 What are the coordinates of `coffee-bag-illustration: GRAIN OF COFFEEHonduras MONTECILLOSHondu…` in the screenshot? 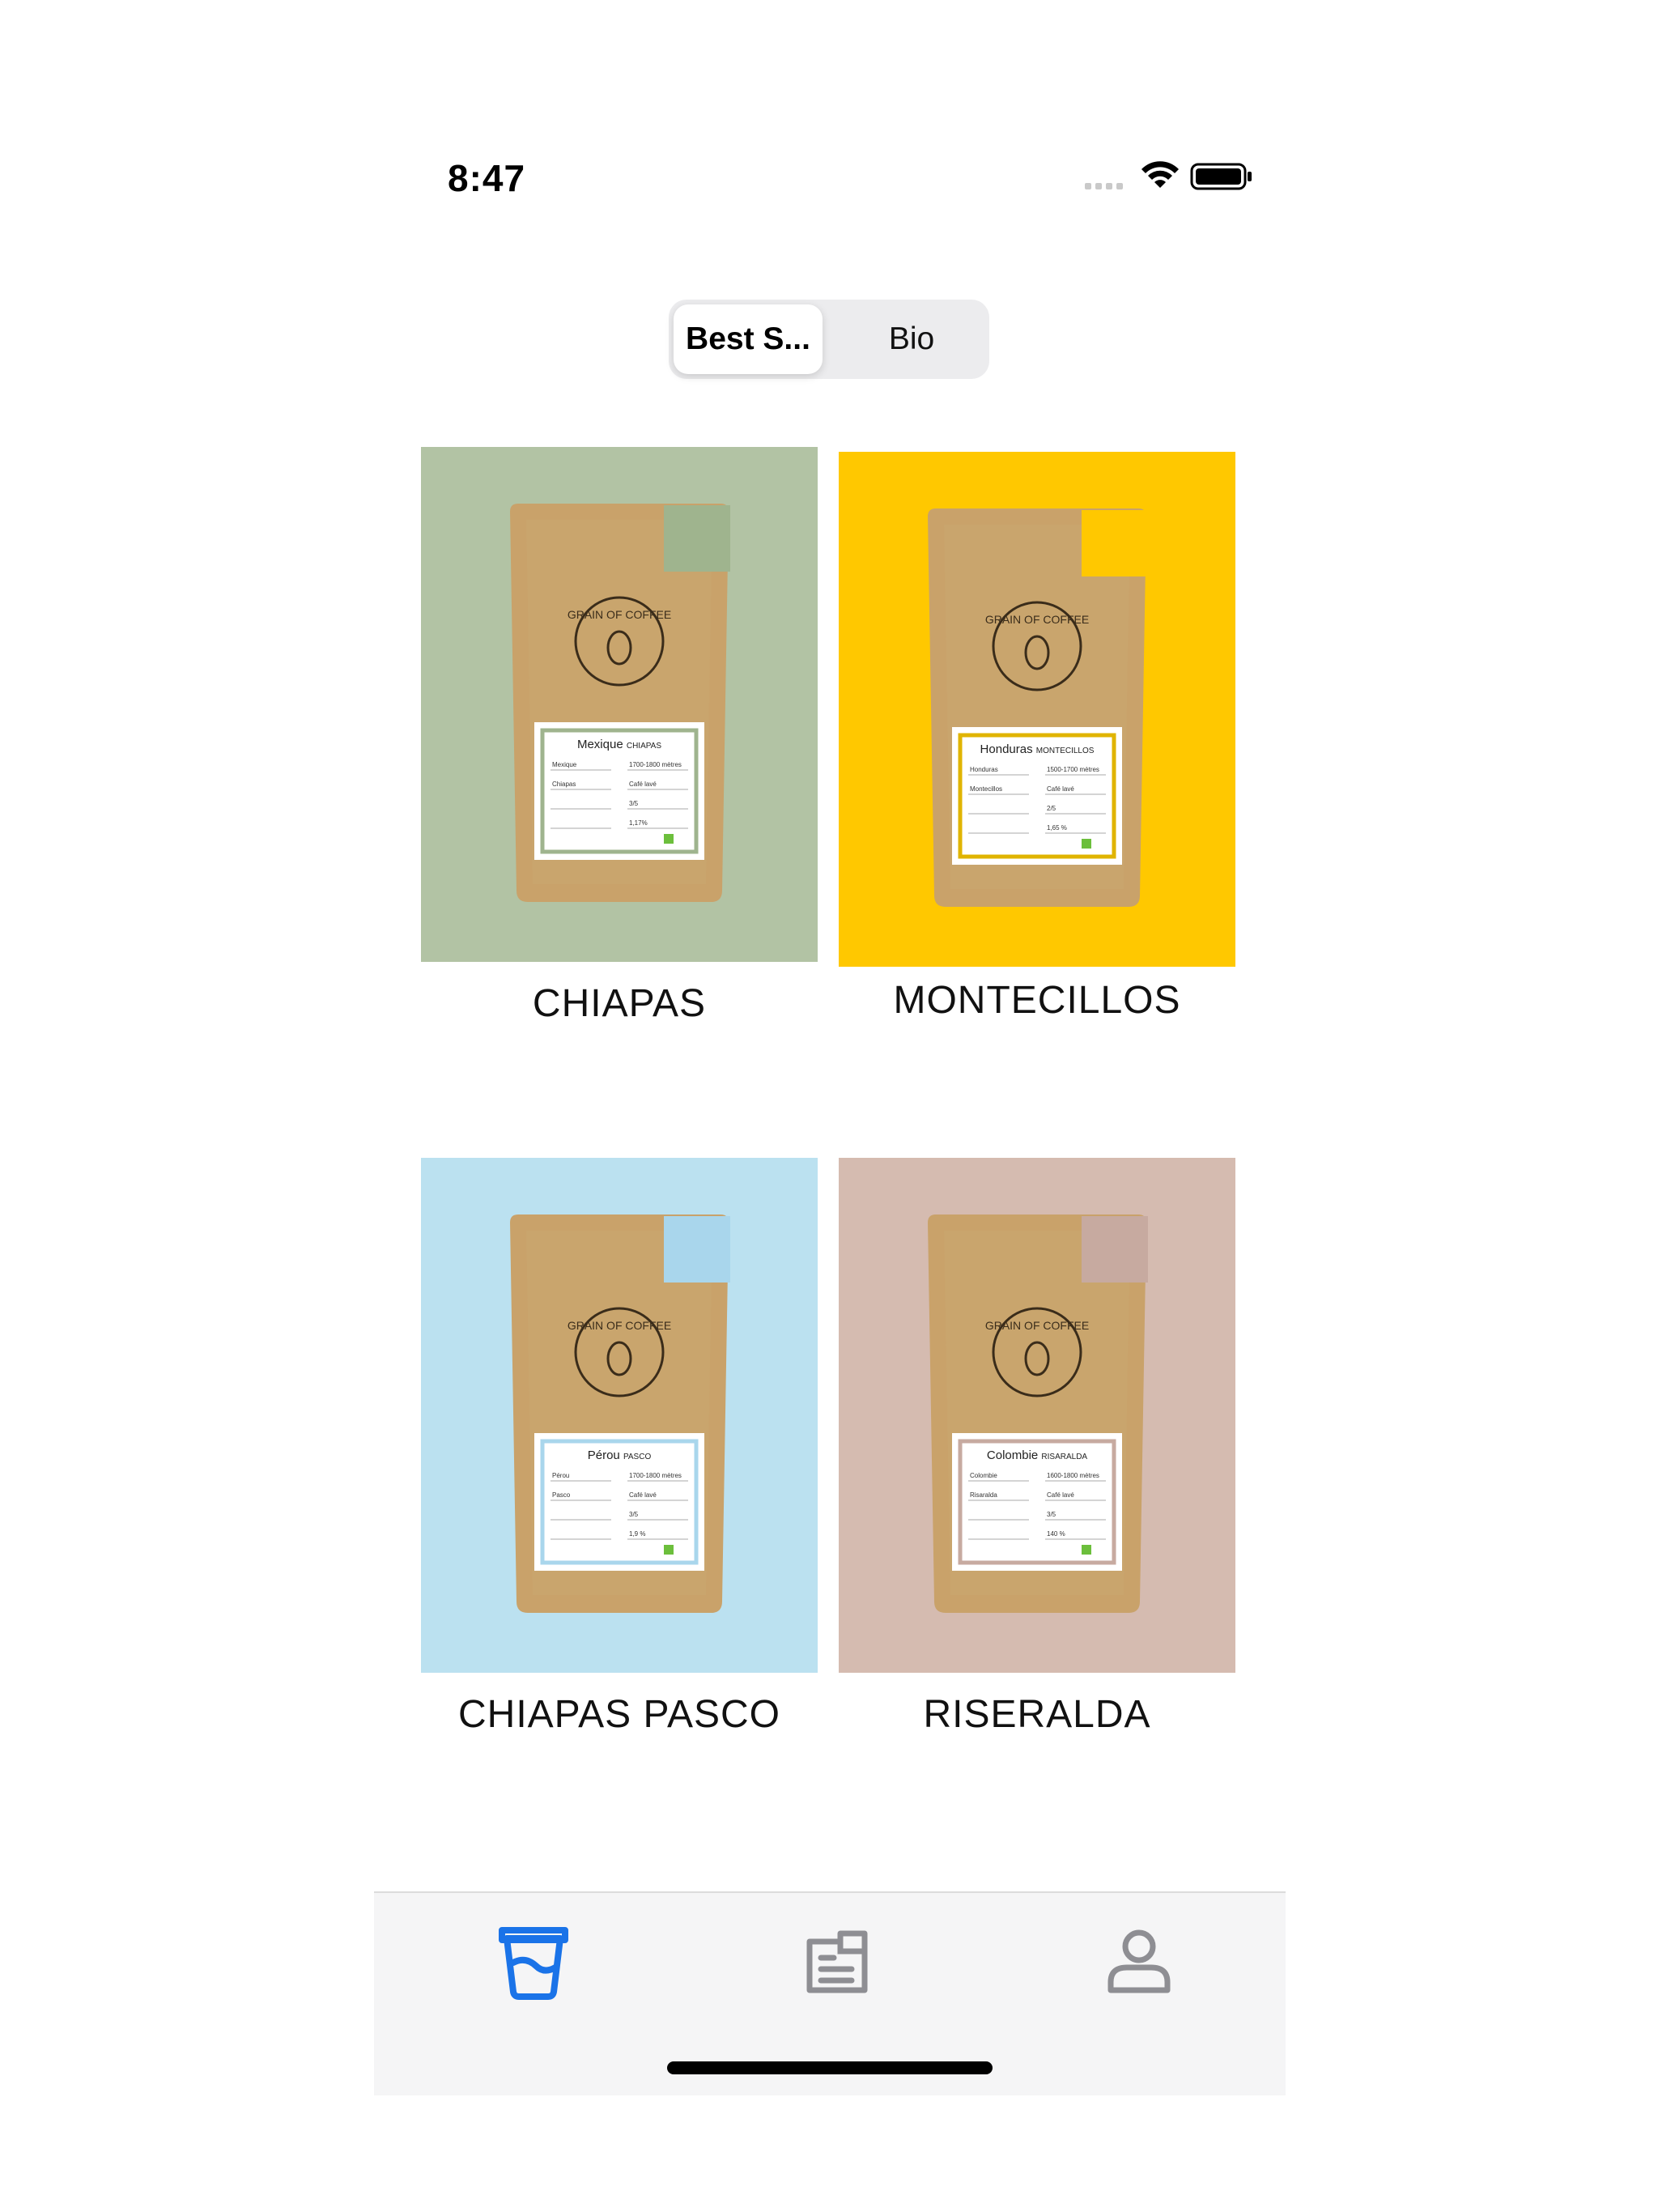 It's located at (1038, 707).